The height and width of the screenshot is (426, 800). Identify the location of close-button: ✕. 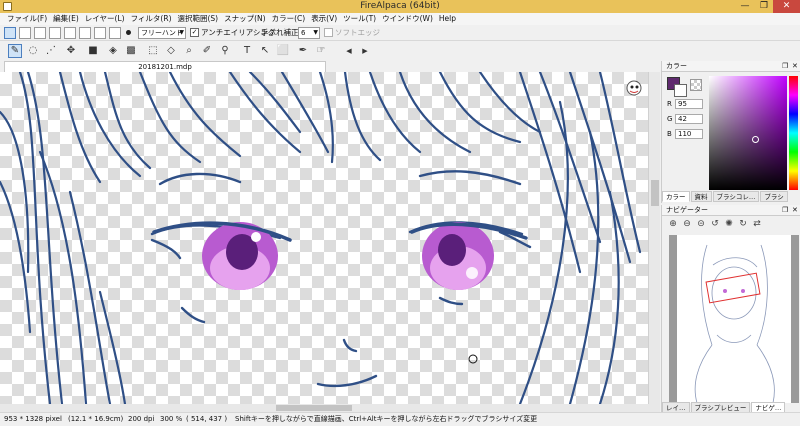
(786, 6).